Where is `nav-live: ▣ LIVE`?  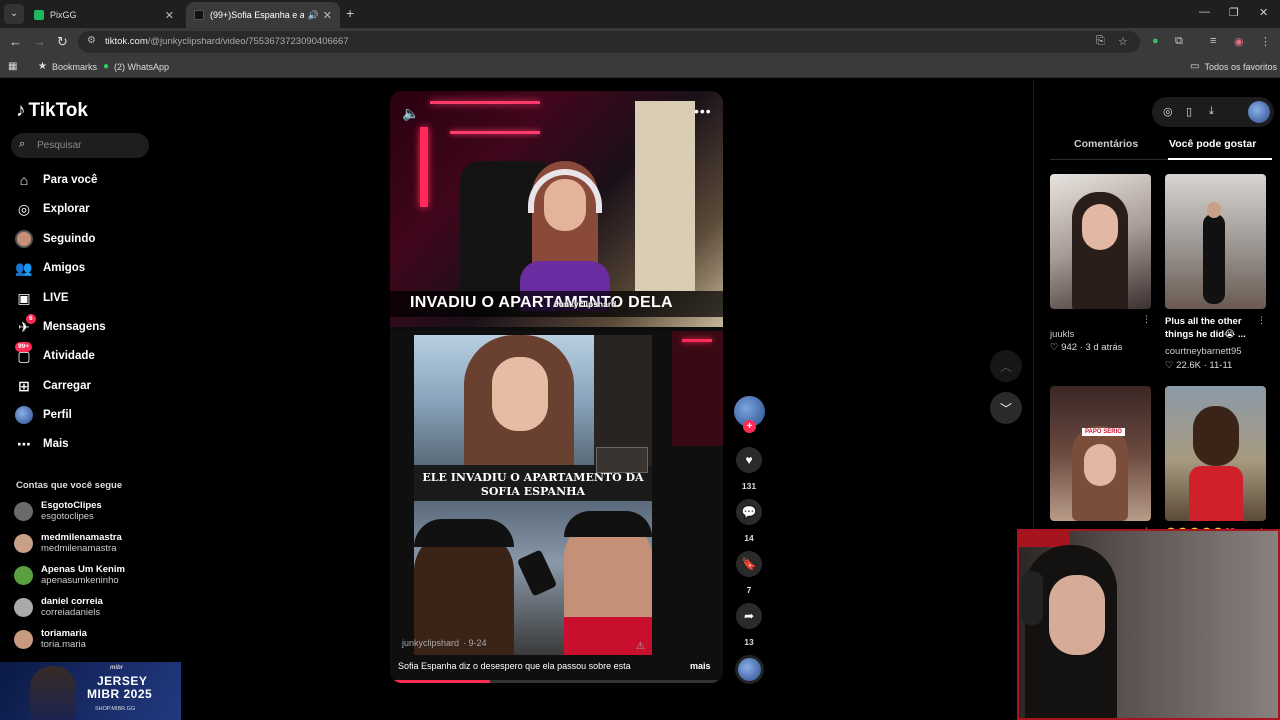
nav-live: ▣ LIVE is located at coordinates (41, 298).